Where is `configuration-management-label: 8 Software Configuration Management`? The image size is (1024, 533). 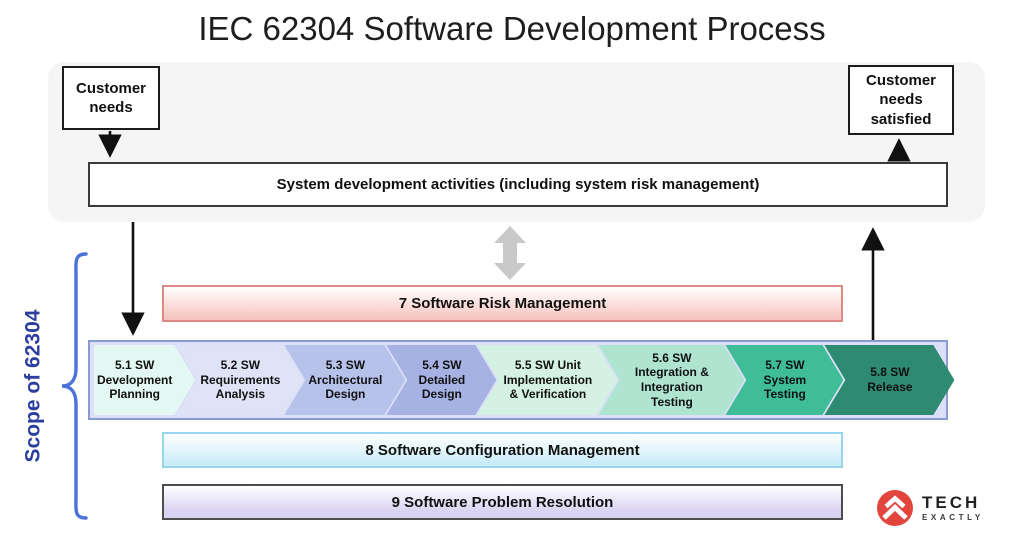
configuration-management-label: 8 Software Configuration Management is located at coordinates (502, 450).